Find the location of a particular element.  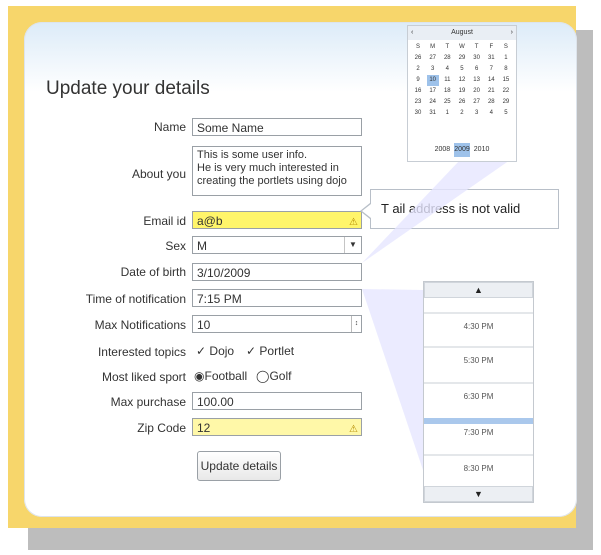

calendar-day: 7 is located at coordinates (491, 69).